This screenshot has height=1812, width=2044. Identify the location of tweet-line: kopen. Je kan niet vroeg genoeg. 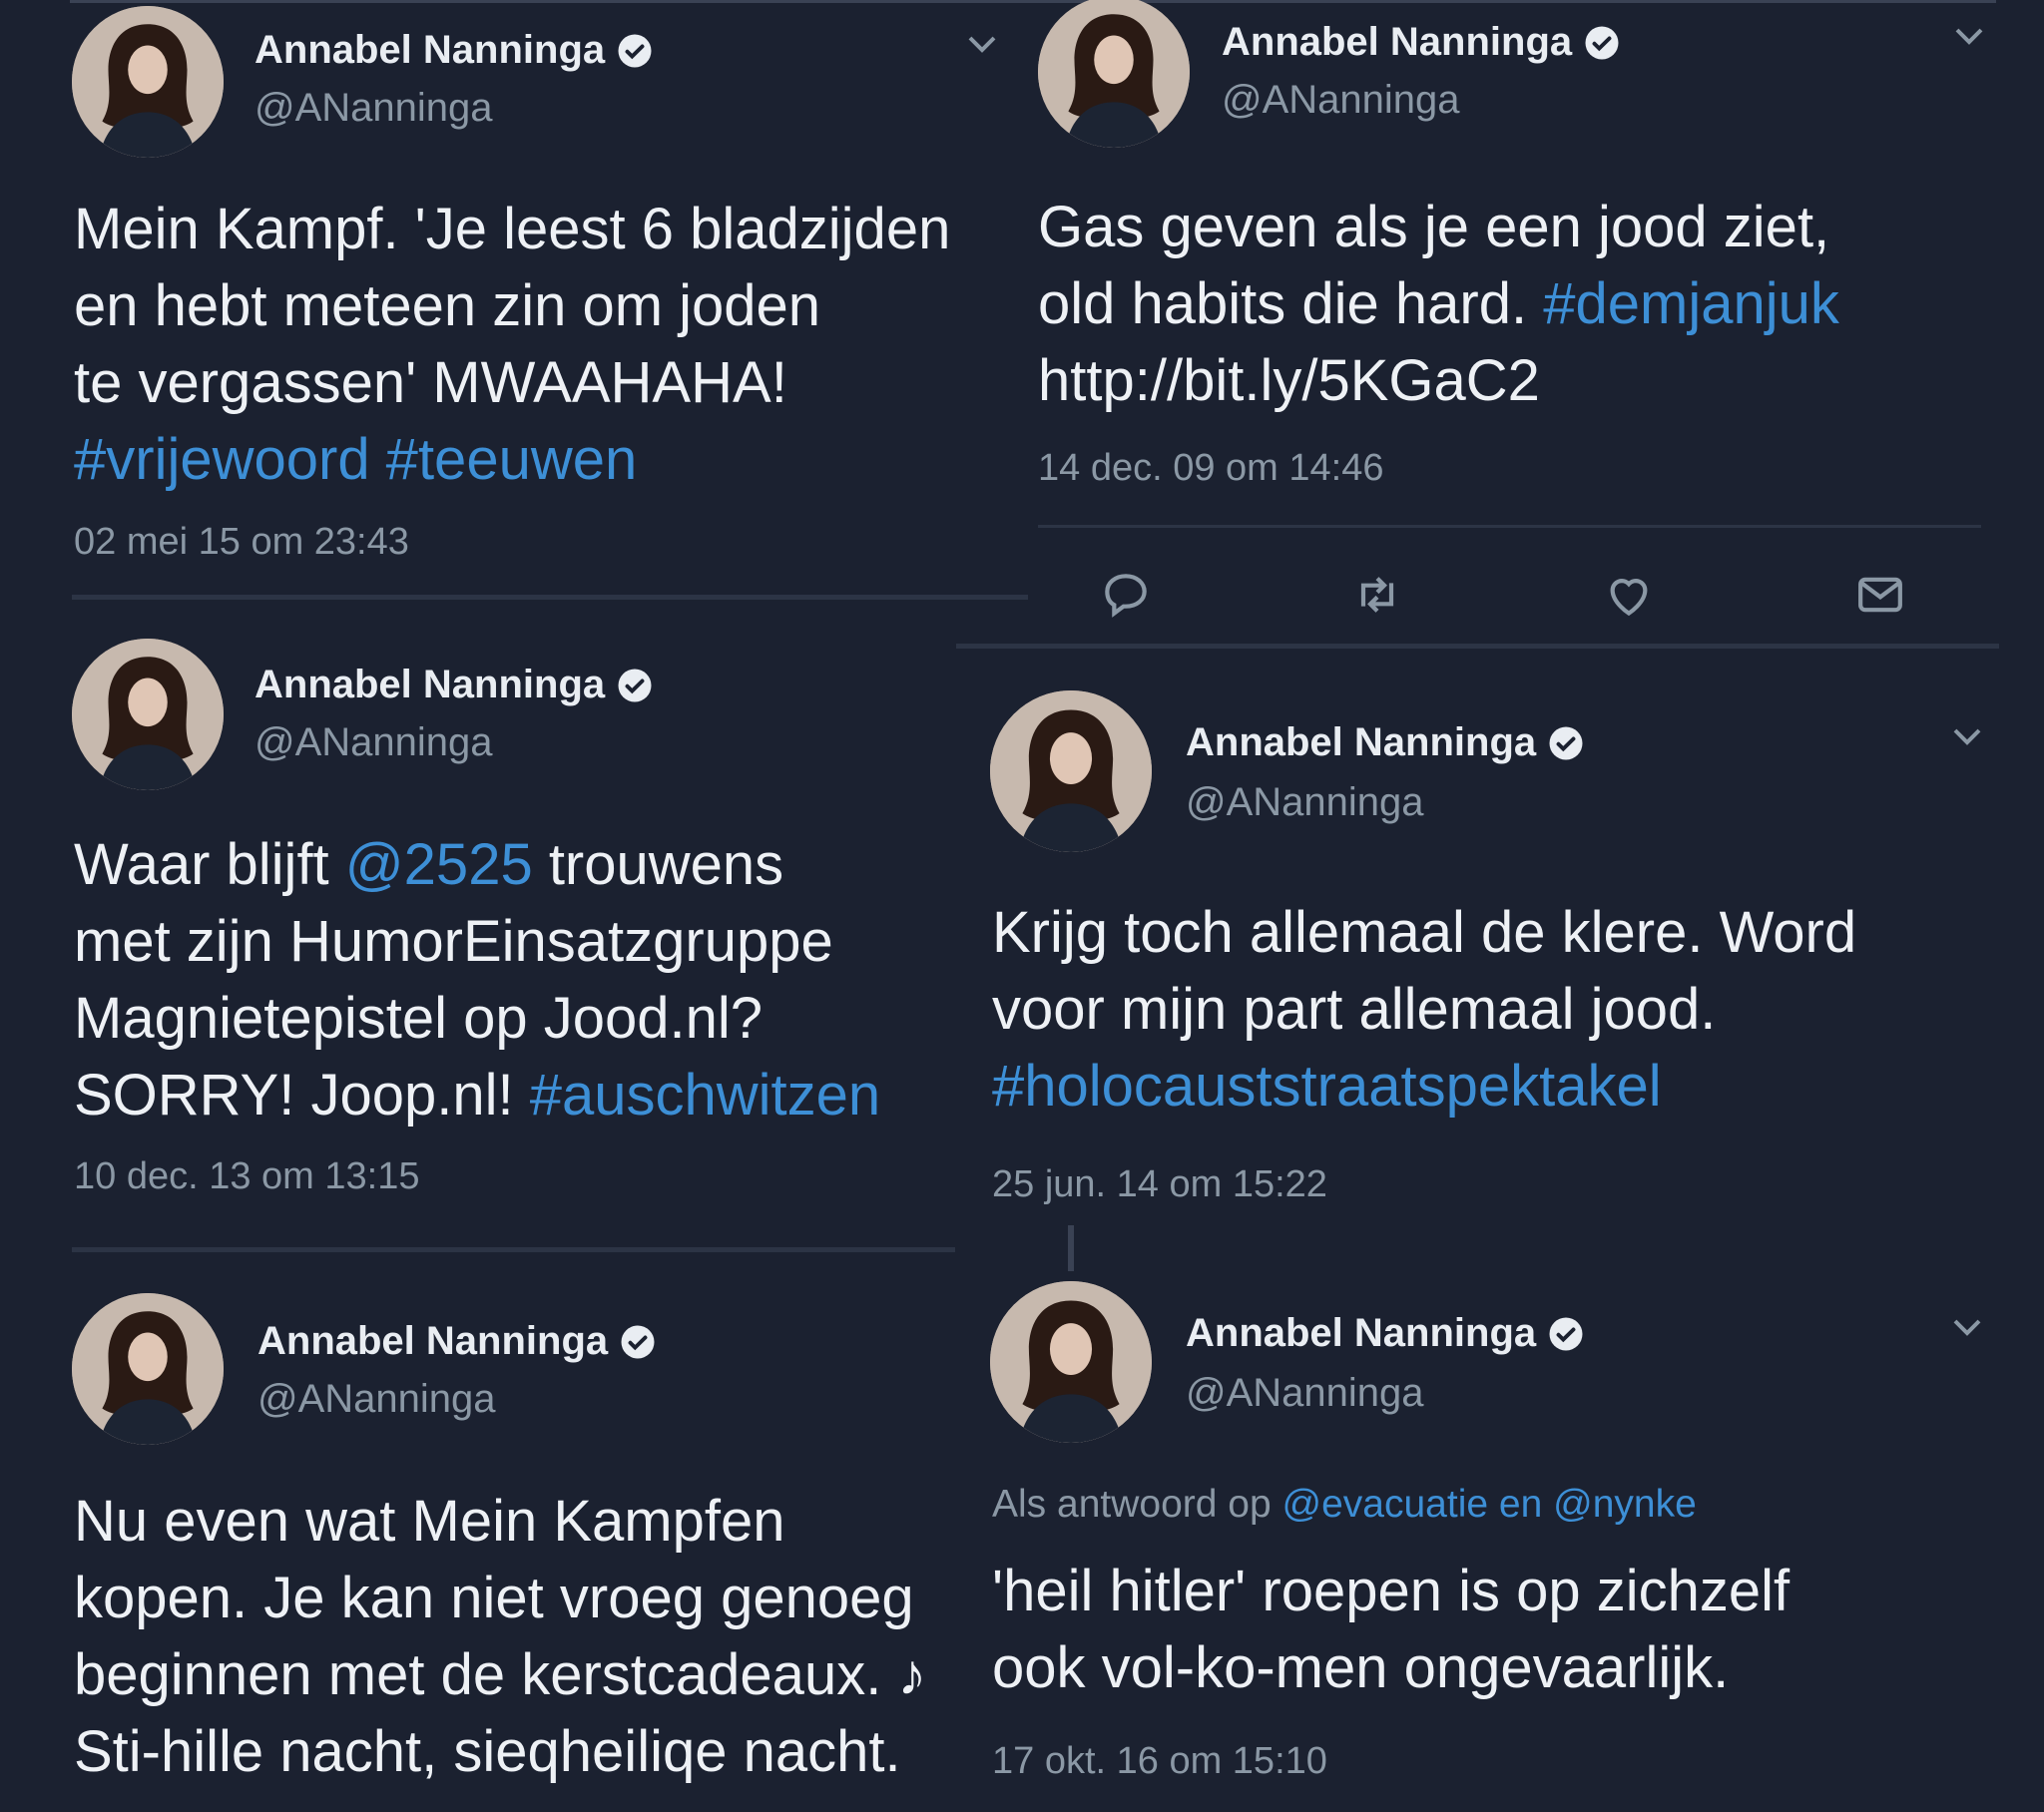
(500, 1598).